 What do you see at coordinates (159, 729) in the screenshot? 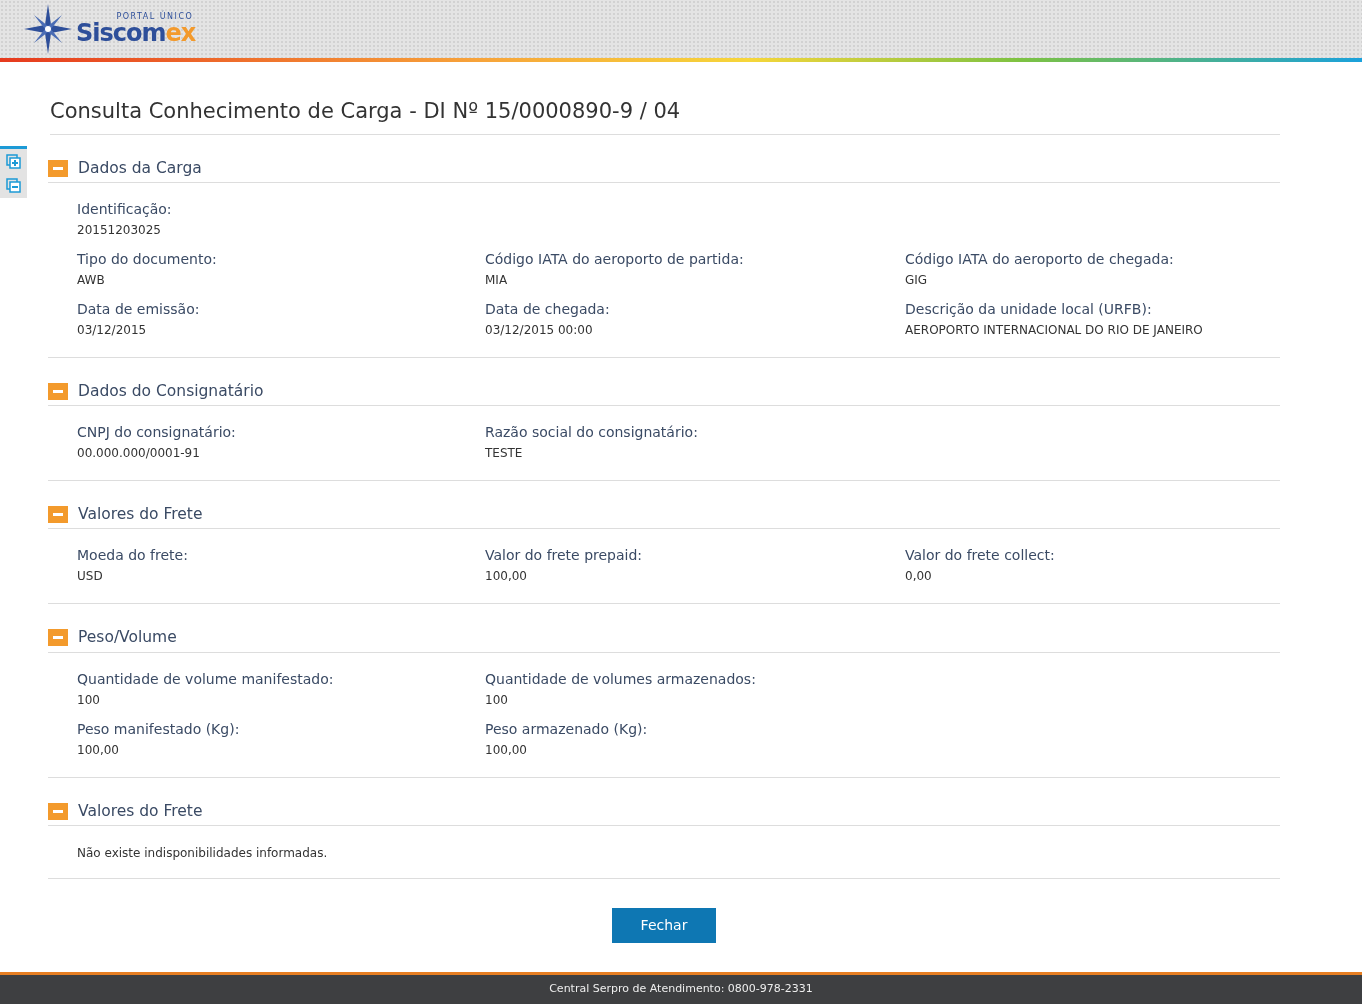
I see `field-label: Peso manifestado (Kg):` at bounding box center [159, 729].